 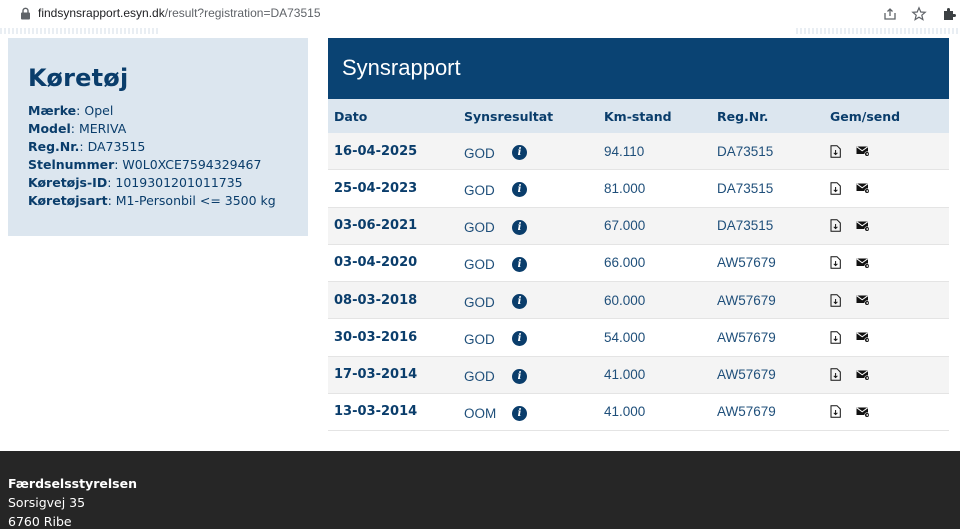 What do you see at coordinates (396, 374) in the screenshot?
I see `row-date: 17-03-2014` at bounding box center [396, 374].